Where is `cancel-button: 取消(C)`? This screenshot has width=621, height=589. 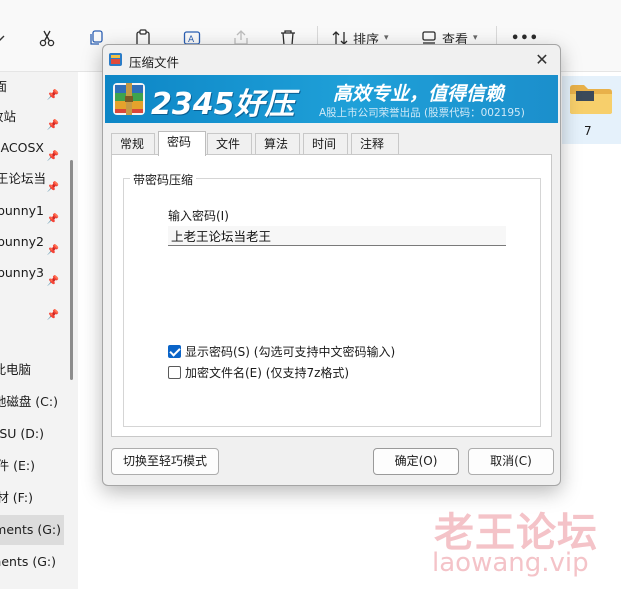
cancel-button: 取消(C) is located at coordinates (511, 461).